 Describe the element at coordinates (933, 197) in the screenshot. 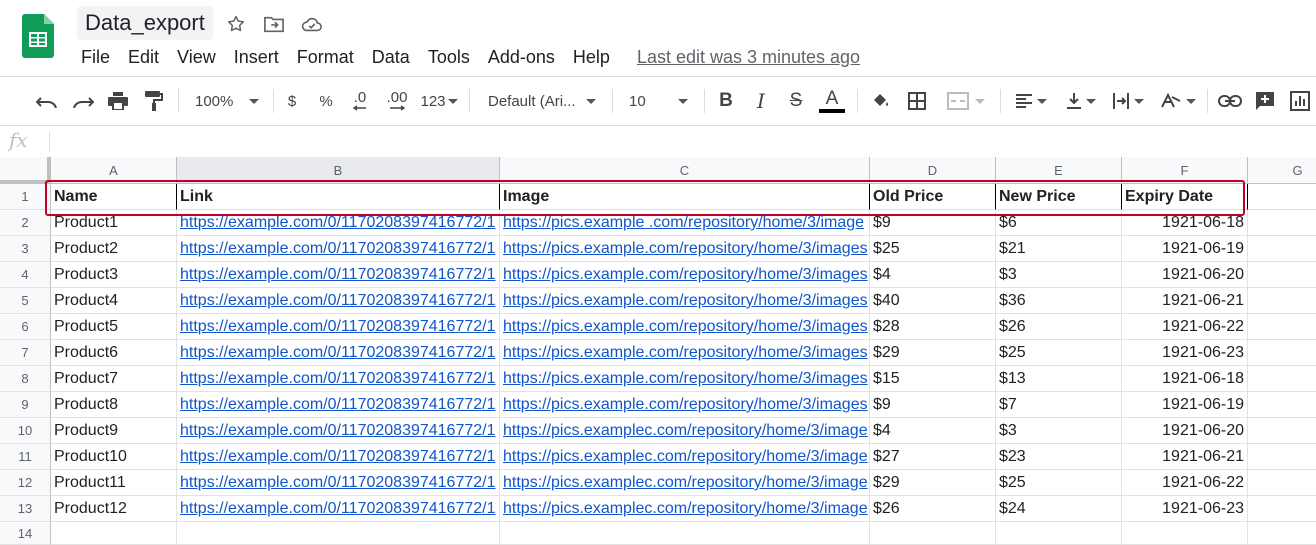

I see `header-cell: Old Price` at that location.